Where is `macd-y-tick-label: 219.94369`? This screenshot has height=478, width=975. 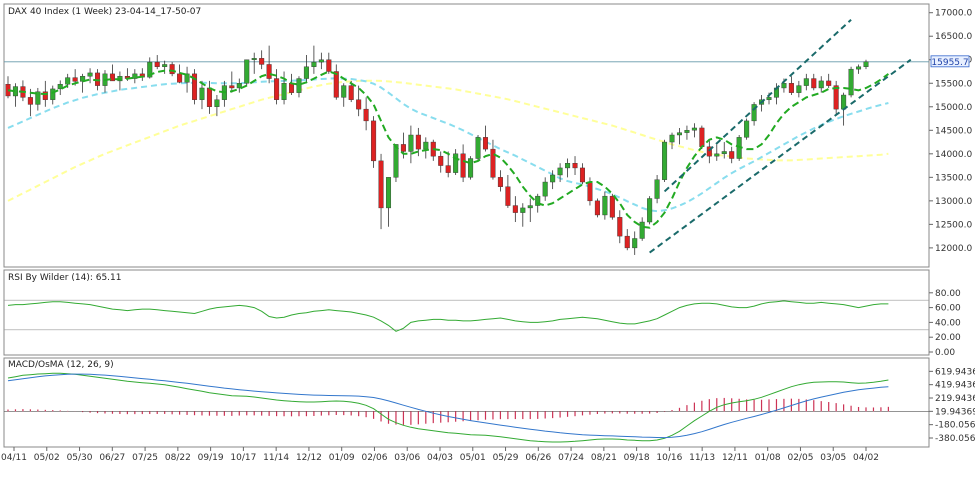 macd-y-tick-label: 219.94369 is located at coordinates (955, 399).